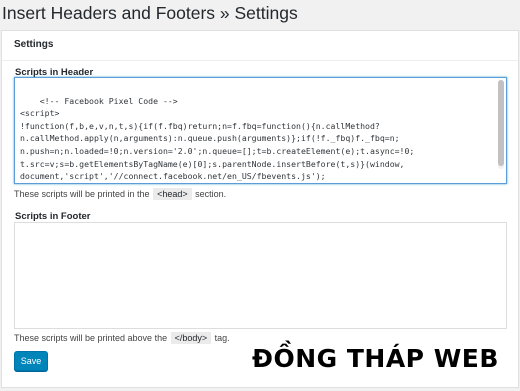  What do you see at coordinates (53, 216) in the screenshot?
I see `footer-scripts-label: Scripts in Footer` at bounding box center [53, 216].